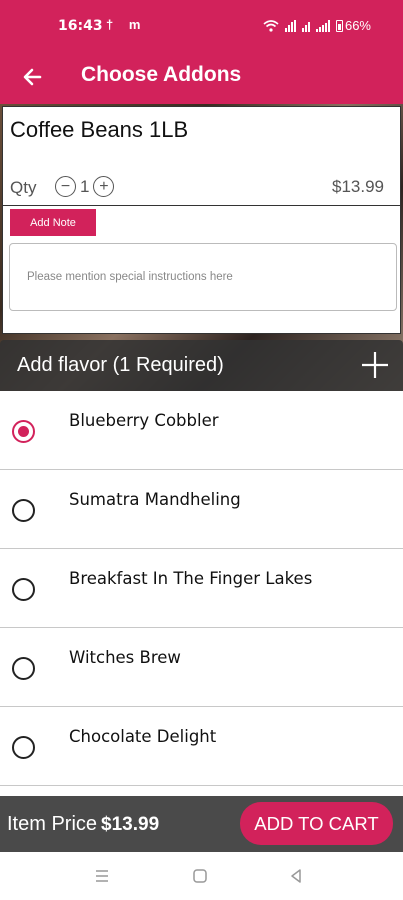 This screenshot has height=900, width=403. What do you see at coordinates (201, 26) in the screenshot?
I see `status-bar: 16:43 † m 66%` at bounding box center [201, 26].